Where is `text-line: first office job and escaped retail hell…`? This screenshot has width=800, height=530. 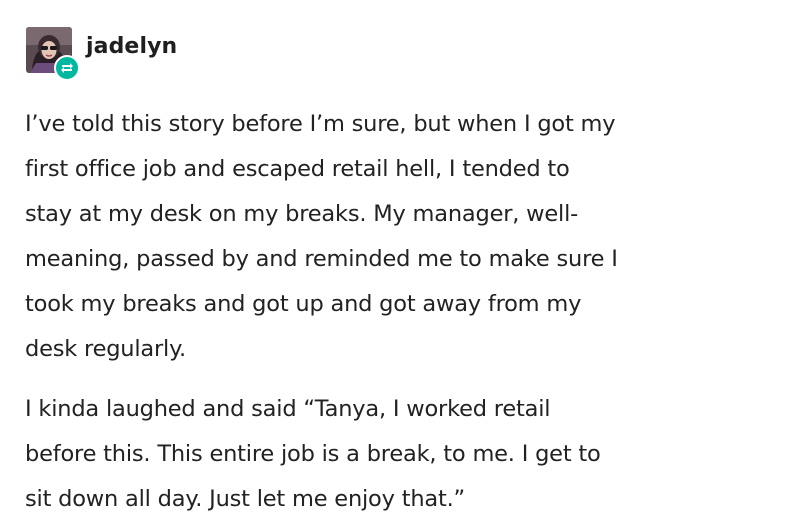
text-line: first office job and escaped retail hell… is located at coordinates (297, 169).